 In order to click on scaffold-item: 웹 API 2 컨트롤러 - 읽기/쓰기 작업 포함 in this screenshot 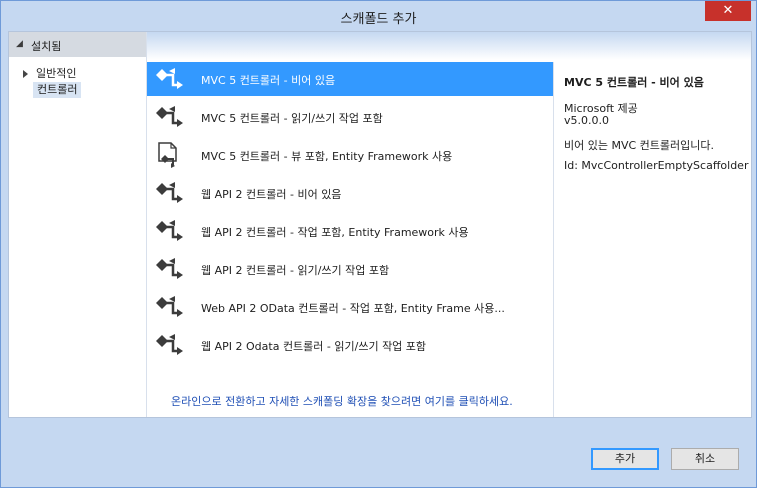, I will do `click(350, 269)`.